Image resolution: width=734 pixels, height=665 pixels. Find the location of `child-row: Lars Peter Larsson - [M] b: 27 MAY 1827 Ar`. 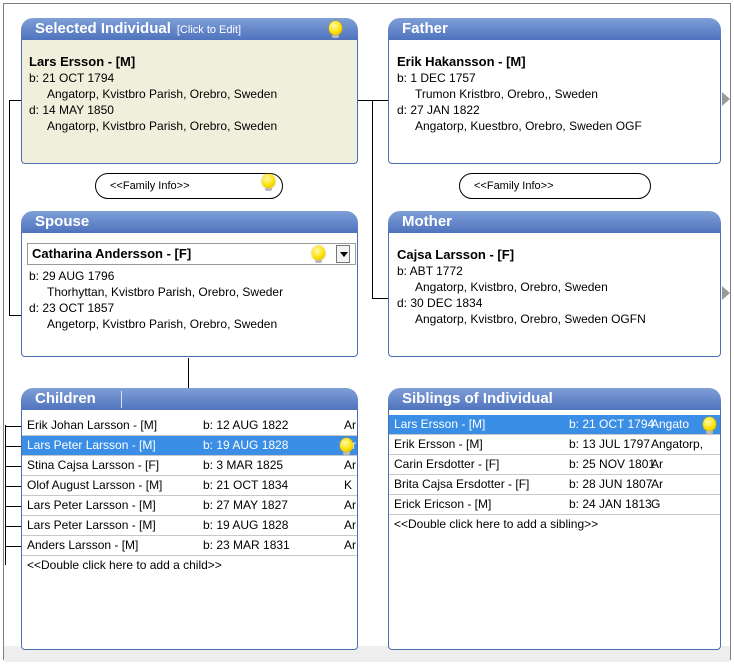

child-row: Lars Peter Larsson - [M] b: 27 MAY 1827 Ar is located at coordinates (189, 505).